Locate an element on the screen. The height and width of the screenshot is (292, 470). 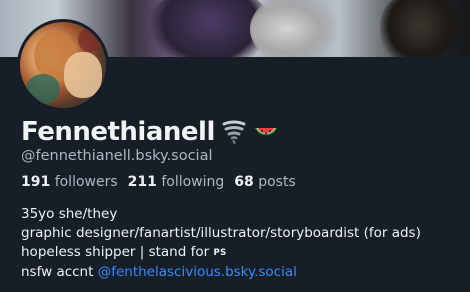
bio-line-text: nsfw accnt is located at coordinates (59, 272).